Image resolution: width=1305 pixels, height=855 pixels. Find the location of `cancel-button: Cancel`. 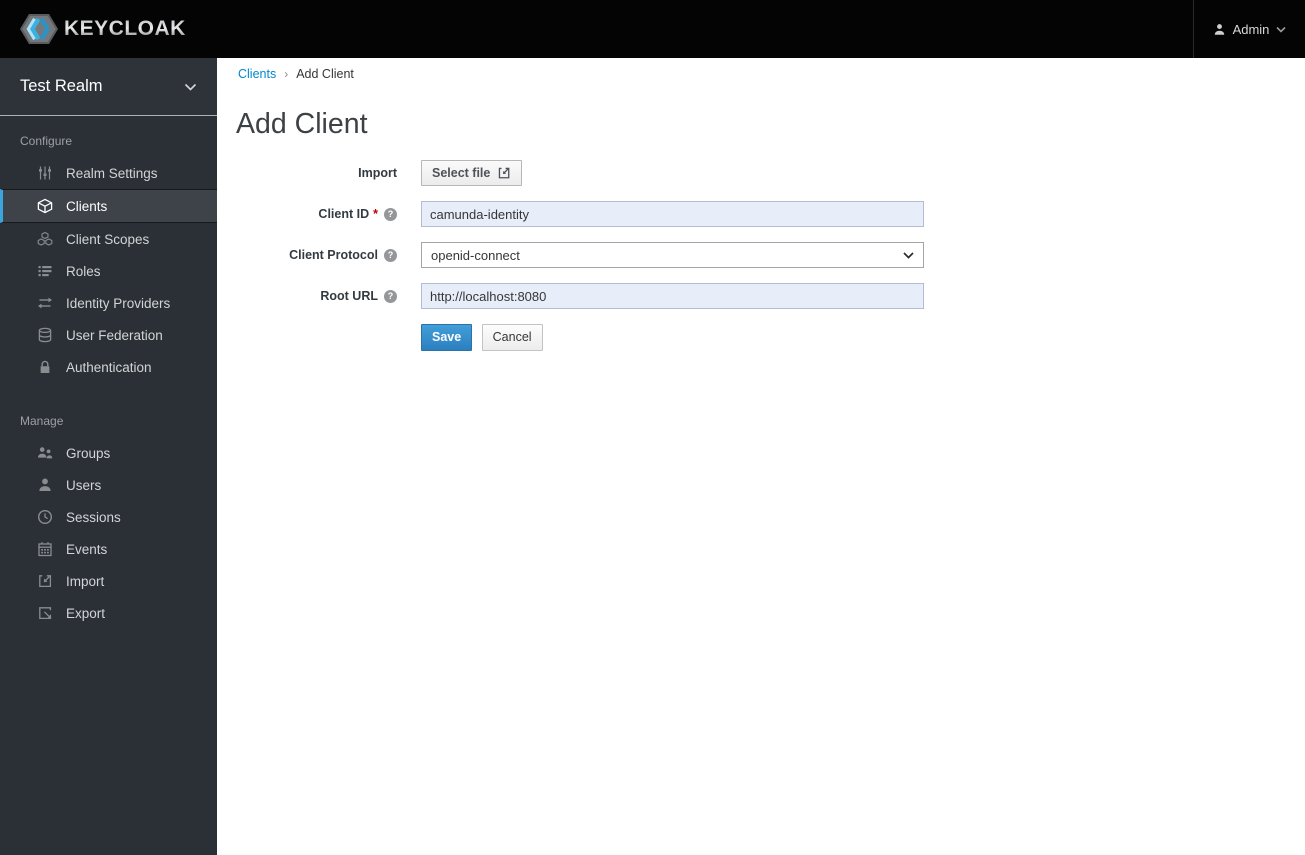

cancel-button: Cancel is located at coordinates (512, 337).